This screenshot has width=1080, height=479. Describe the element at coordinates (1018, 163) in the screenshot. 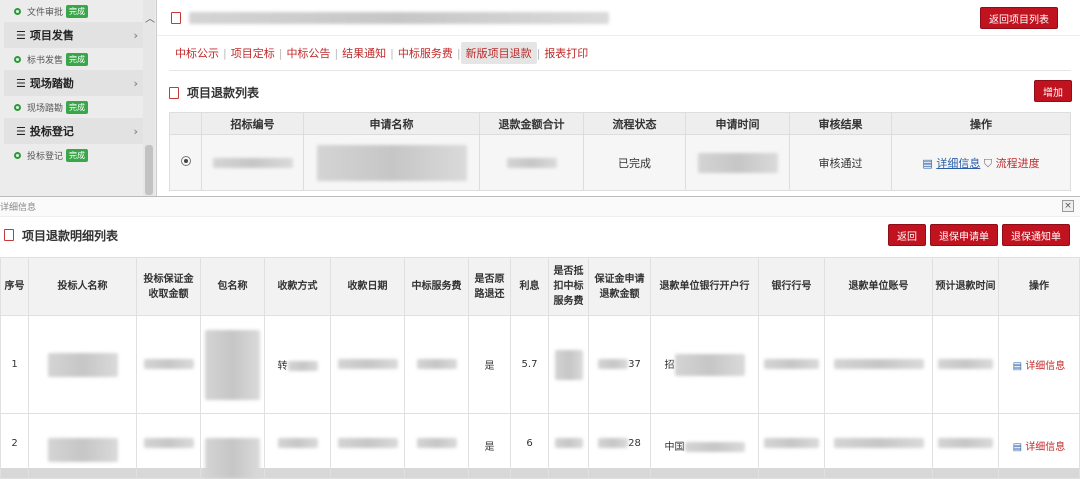

I see `progress-link: 流程进度` at that location.